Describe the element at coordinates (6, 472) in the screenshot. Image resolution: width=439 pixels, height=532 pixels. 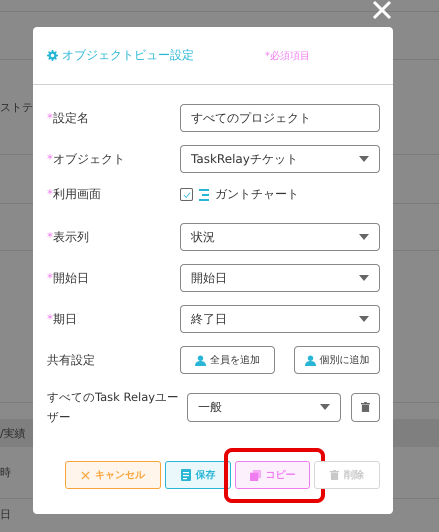
I see `background-text: 時` at that location.